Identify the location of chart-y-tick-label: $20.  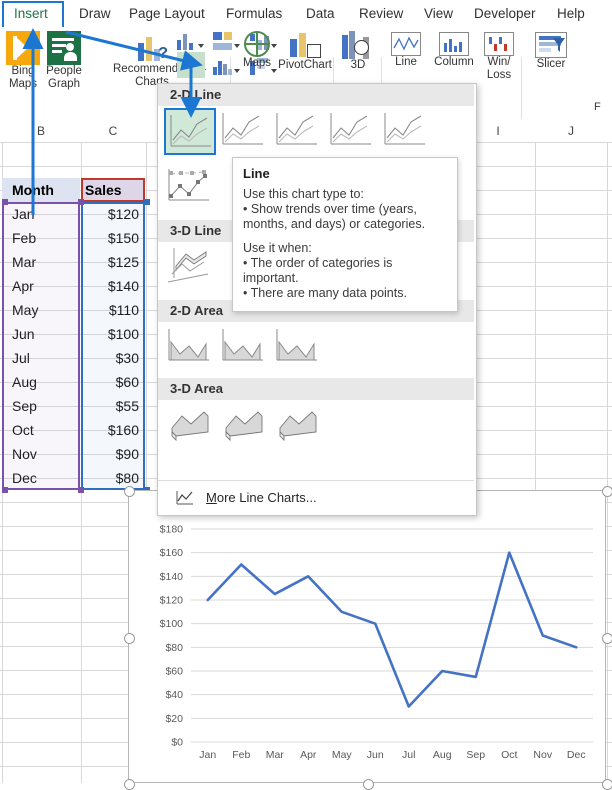
(174, 719).